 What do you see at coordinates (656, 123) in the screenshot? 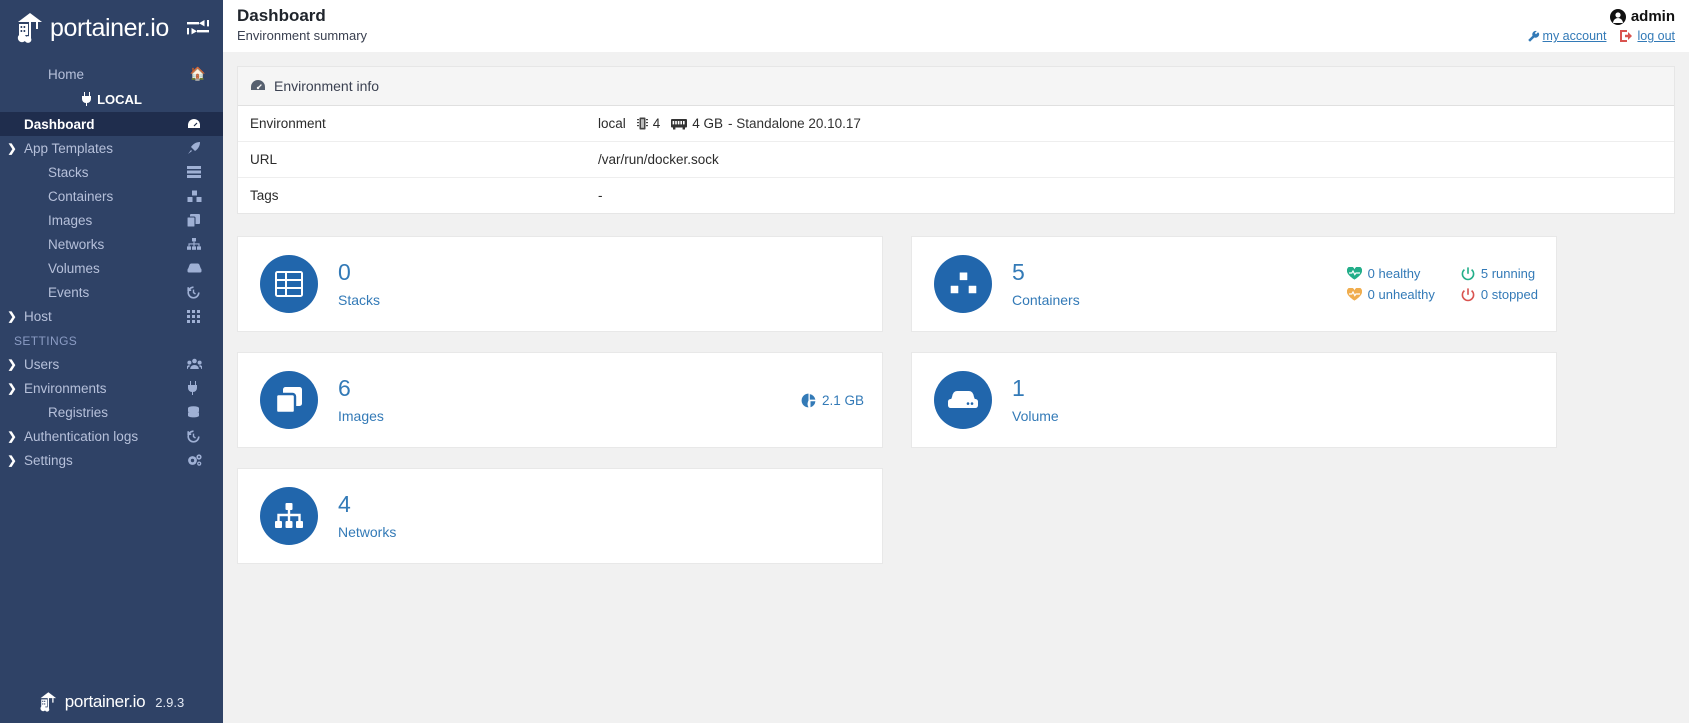
I see `cpu-count: 4` at bounding box center [656, 123].